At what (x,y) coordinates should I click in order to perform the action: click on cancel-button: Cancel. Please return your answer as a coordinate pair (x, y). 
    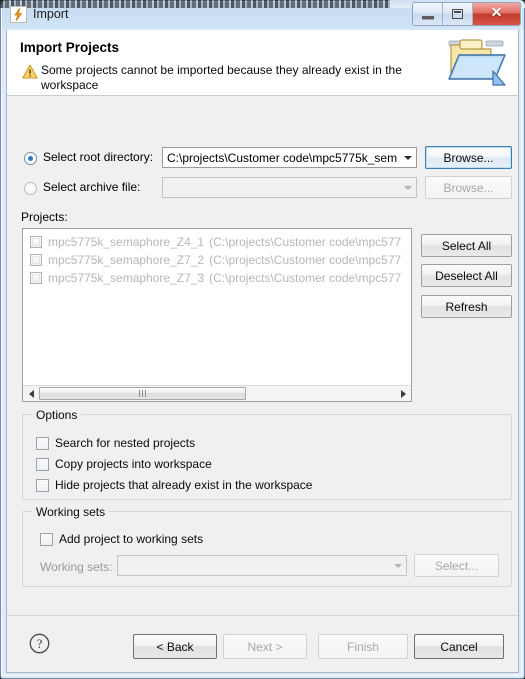
    Looking at the image, I should click on (459, 646).